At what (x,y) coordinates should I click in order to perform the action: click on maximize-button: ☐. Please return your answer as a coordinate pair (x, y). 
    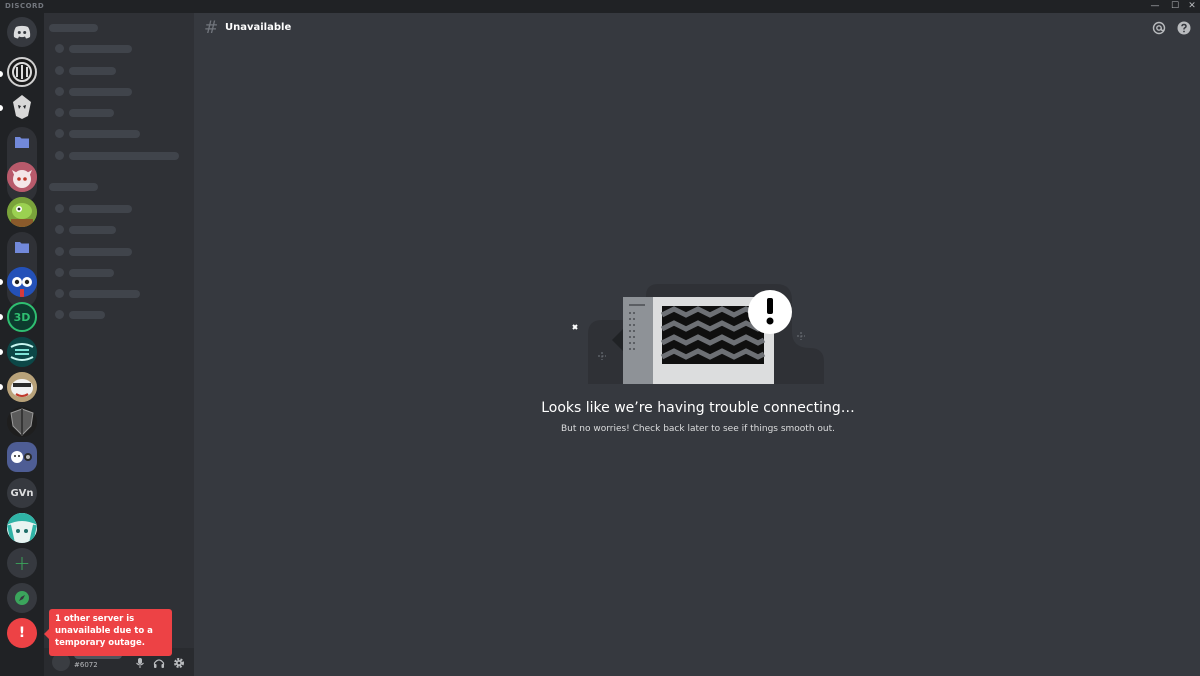
    Looking at the image, I should click on (1175, 6).